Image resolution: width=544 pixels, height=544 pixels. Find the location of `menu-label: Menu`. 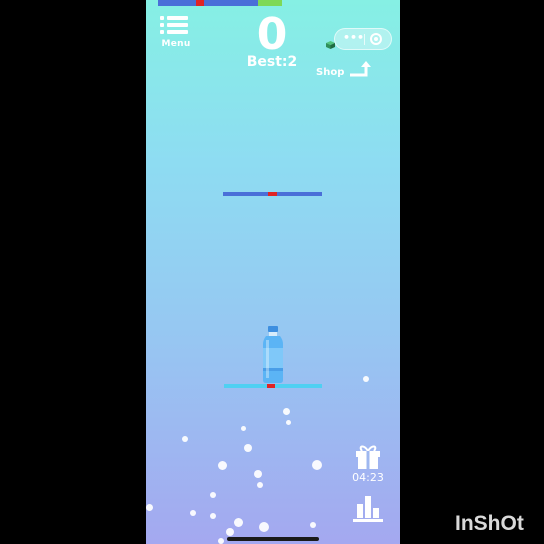

menu-label: Menu is located at coordinates (176, 44).